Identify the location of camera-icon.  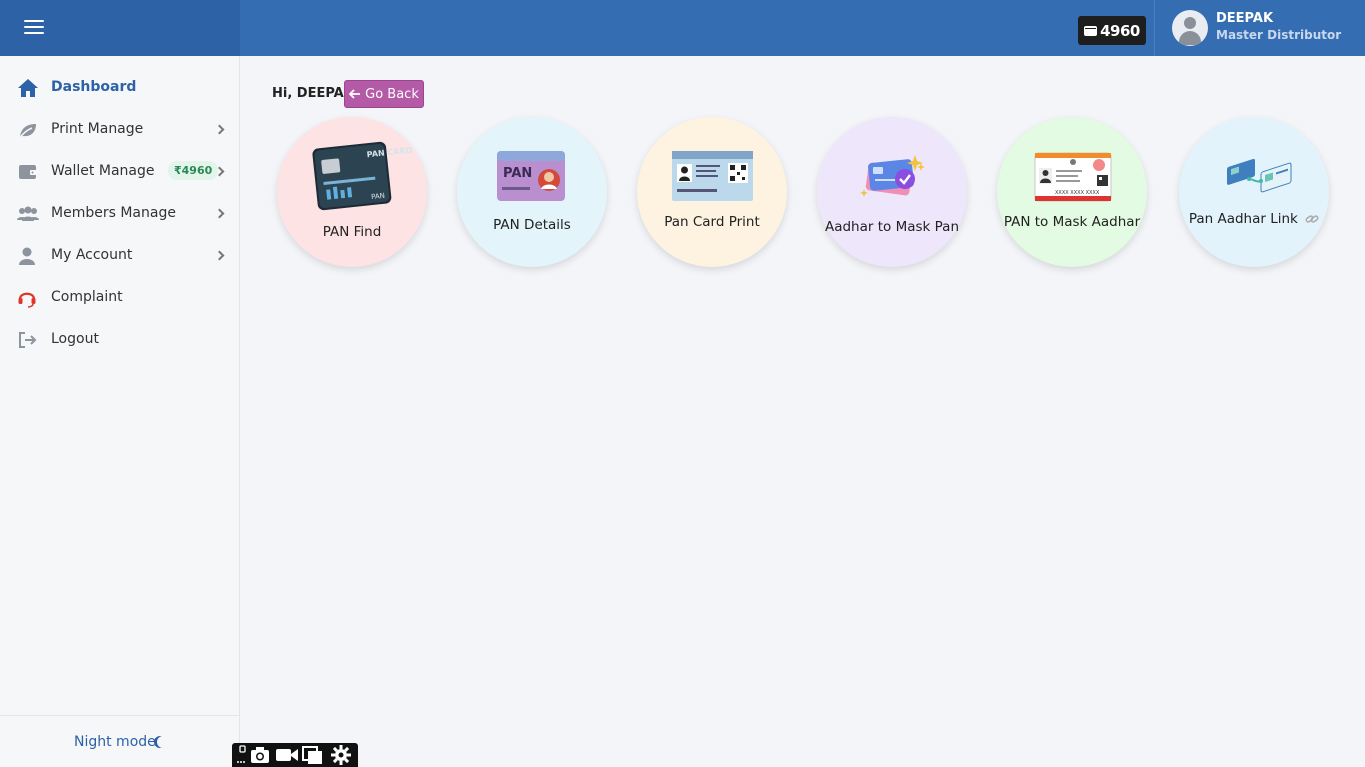
(260, 755).